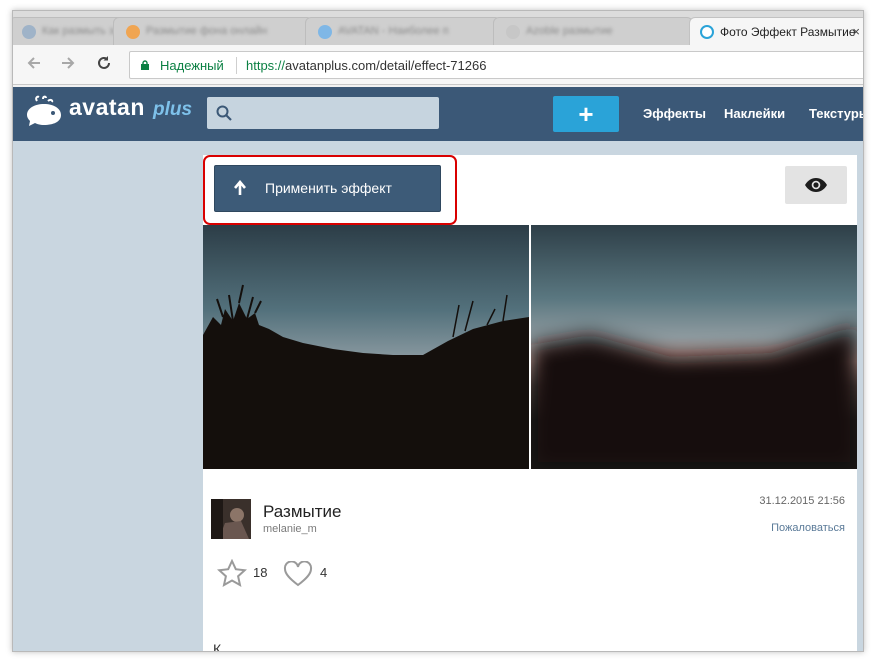 This screenshot has width=878, height=664. What do you see at coordinates (236, 65) in the screenshot?
I see `omnibox-divider` at bounding box center [236, 65].